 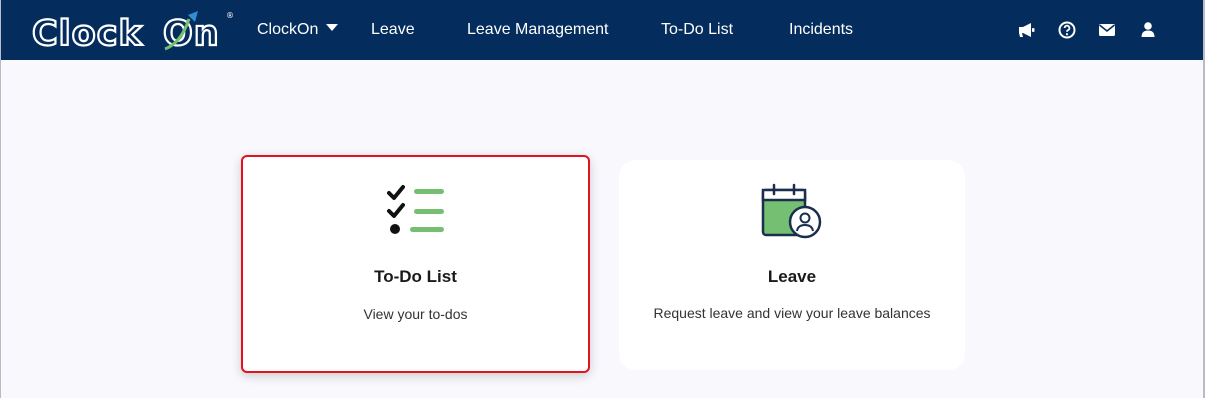 What do you see at coordinates (332, 27) in the screenshot?
I see `chevron-down-icon` at bounding box center [332, 27].